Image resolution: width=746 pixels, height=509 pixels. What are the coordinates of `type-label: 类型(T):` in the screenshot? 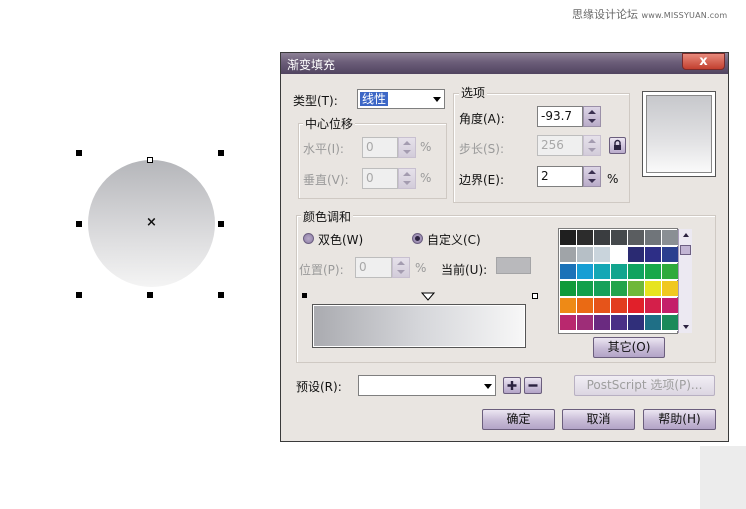 It's located at (315, 101).